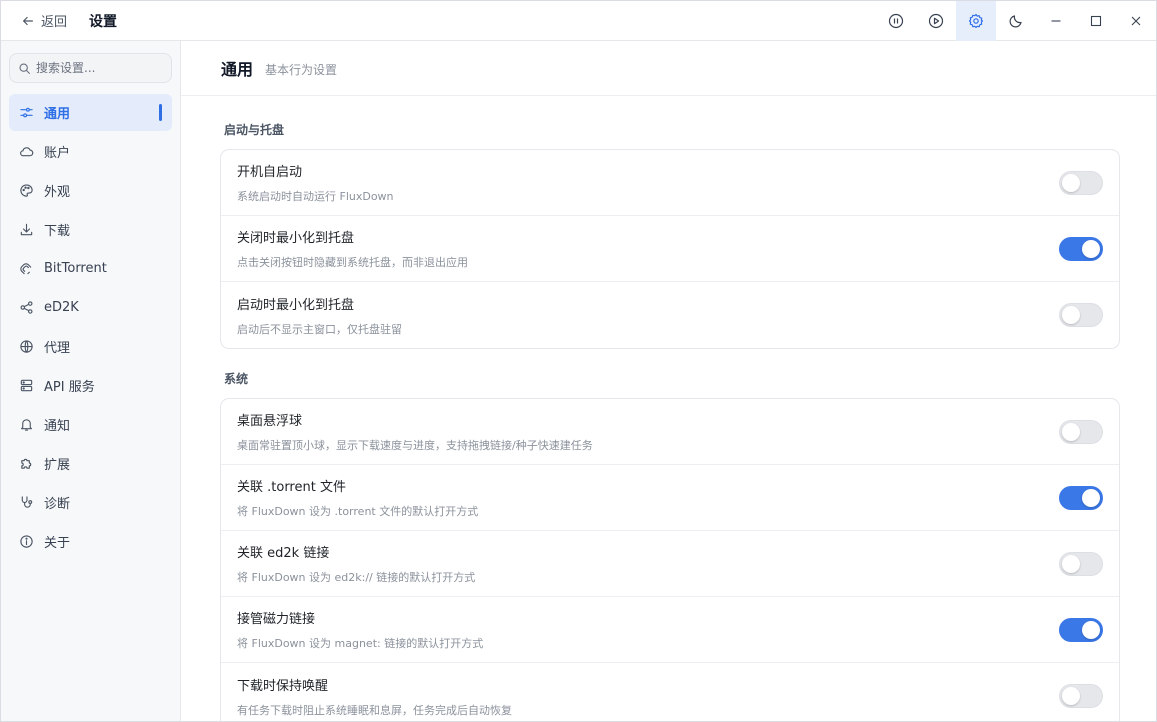  I want to click on sidebar-item-label: BitTorrent, so click(75, 268).